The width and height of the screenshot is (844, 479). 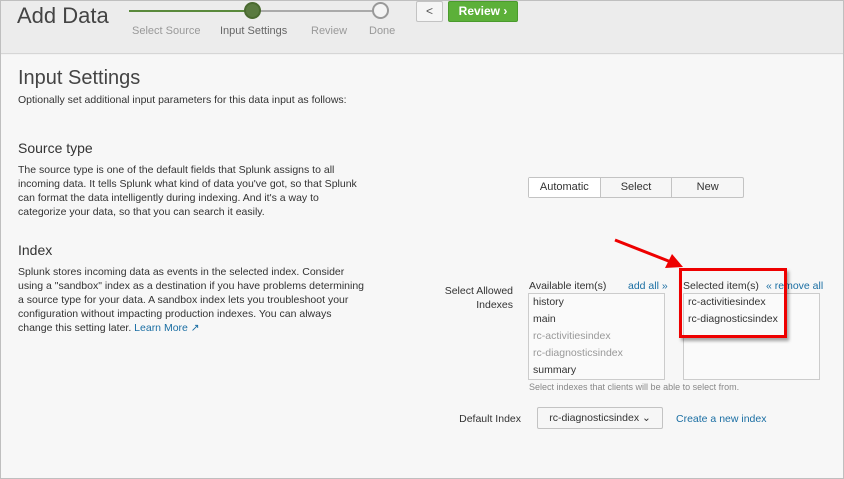 I want to click on create-new-index-link: Create a new index, so click(x=721, y=419).